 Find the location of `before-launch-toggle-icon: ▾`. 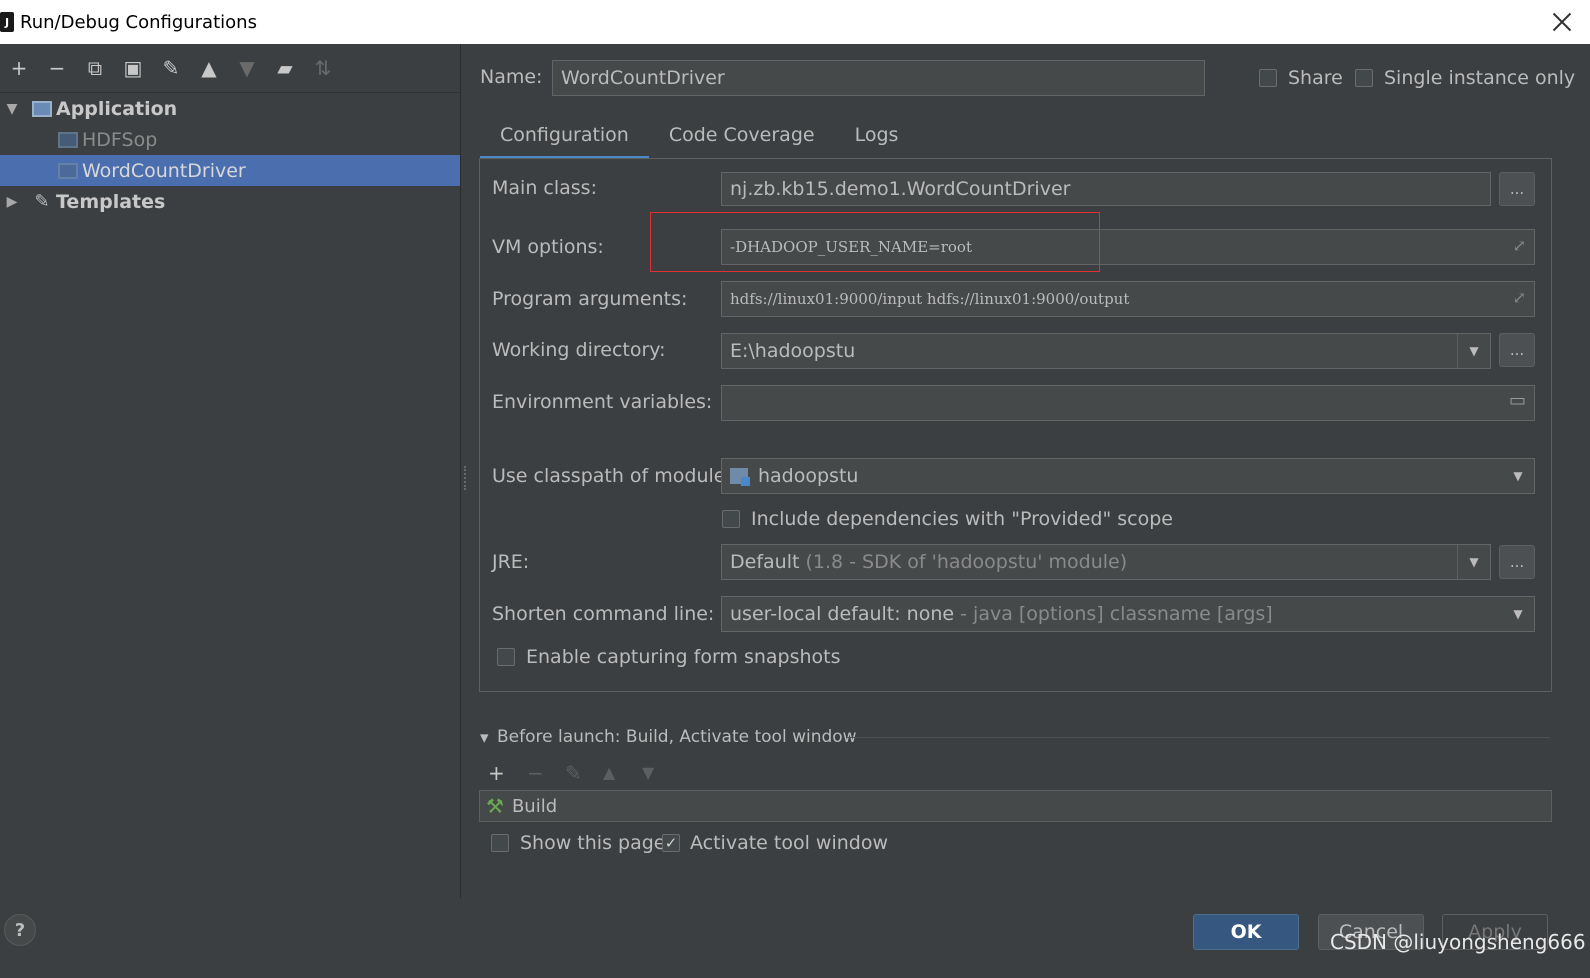

before-launch-toggle-icon: ▾ is located at coordinates (484, 738).